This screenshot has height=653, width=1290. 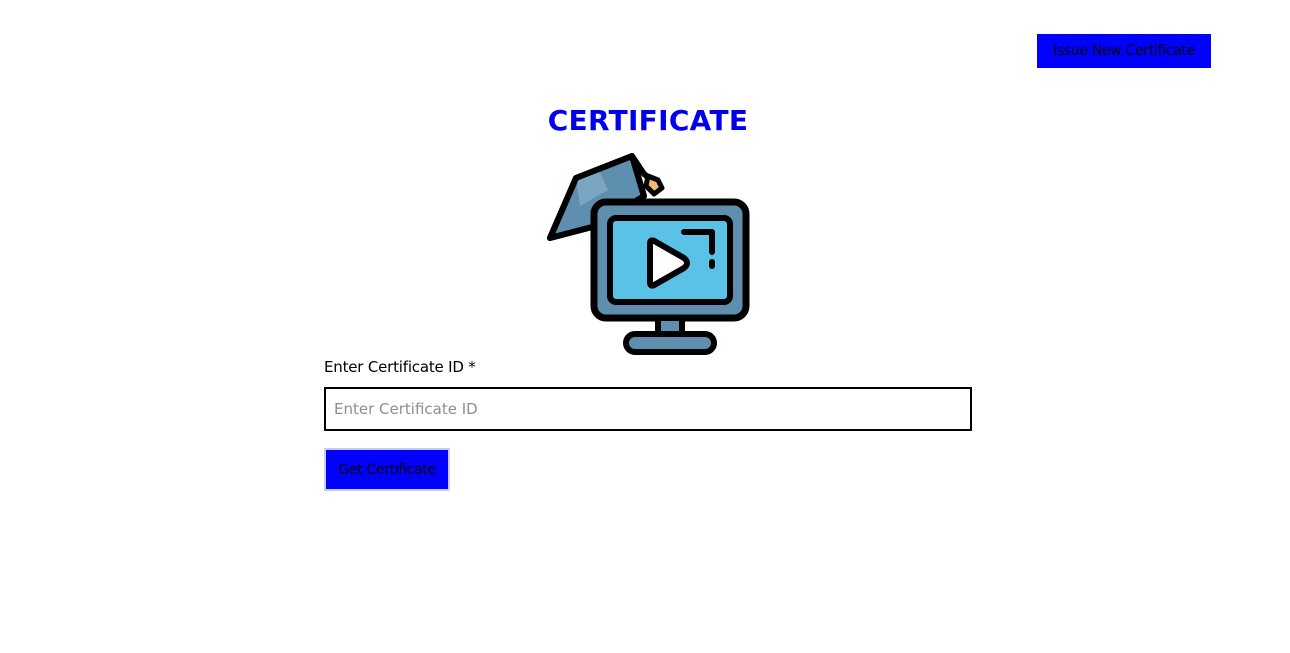 I want to click on certificate-id-input, so click(x=648, y=409).